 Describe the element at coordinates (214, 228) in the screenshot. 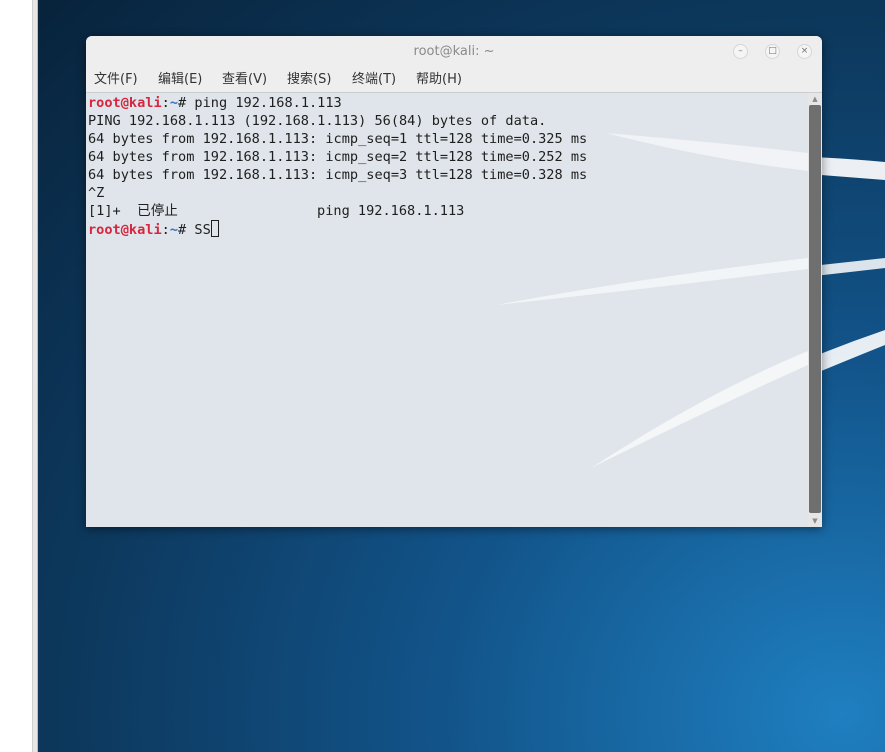

I see `text-cursor` at that location.